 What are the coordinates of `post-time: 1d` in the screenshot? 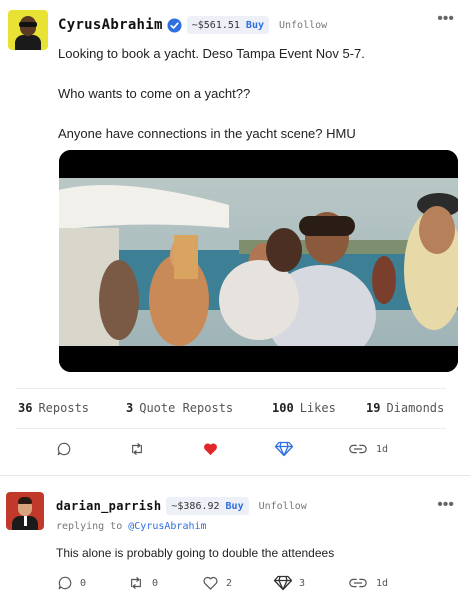 It's located at (382, 449).